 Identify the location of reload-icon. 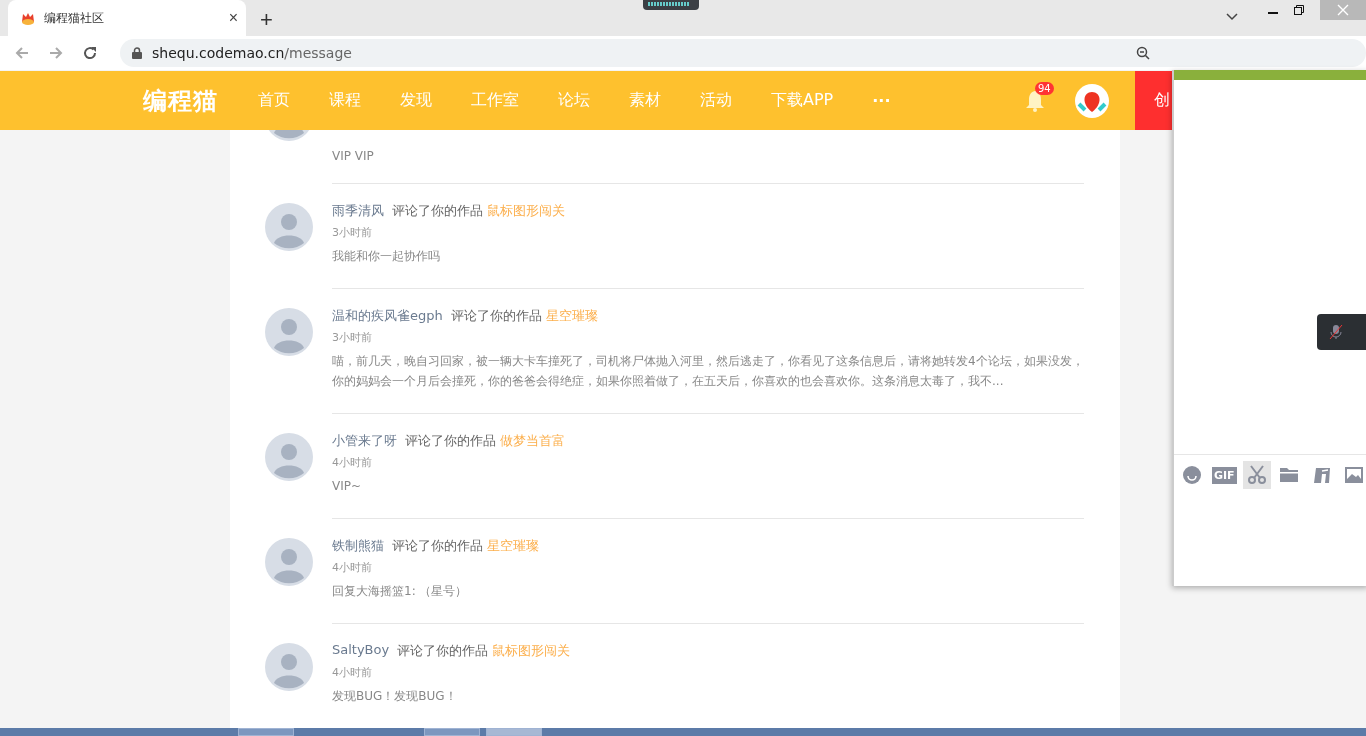
(90, 53).